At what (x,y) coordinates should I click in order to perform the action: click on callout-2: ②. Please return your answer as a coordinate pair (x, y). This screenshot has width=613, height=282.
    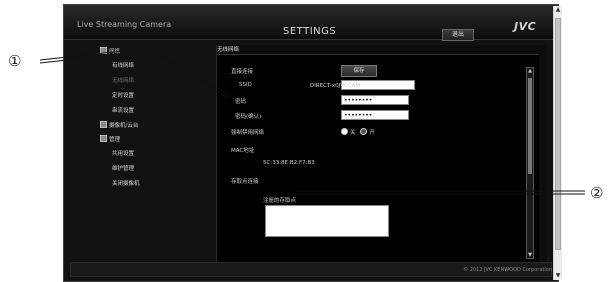
    Looking at the image, I should click on (597, 193).